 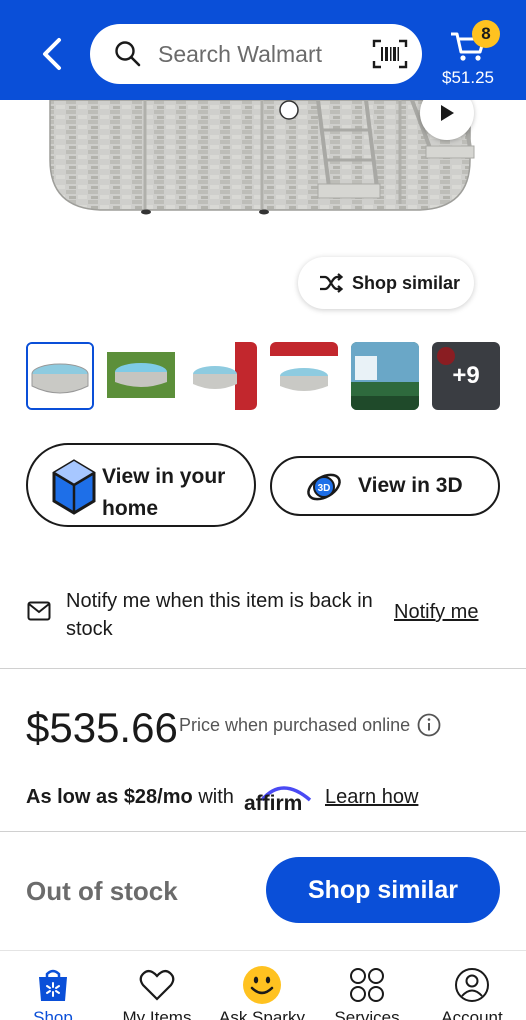 What do you see at coordinates (410, 485) in the screenshot?
I see `view-in-3d-label: View in 3D` at bounding box center [410, 485].